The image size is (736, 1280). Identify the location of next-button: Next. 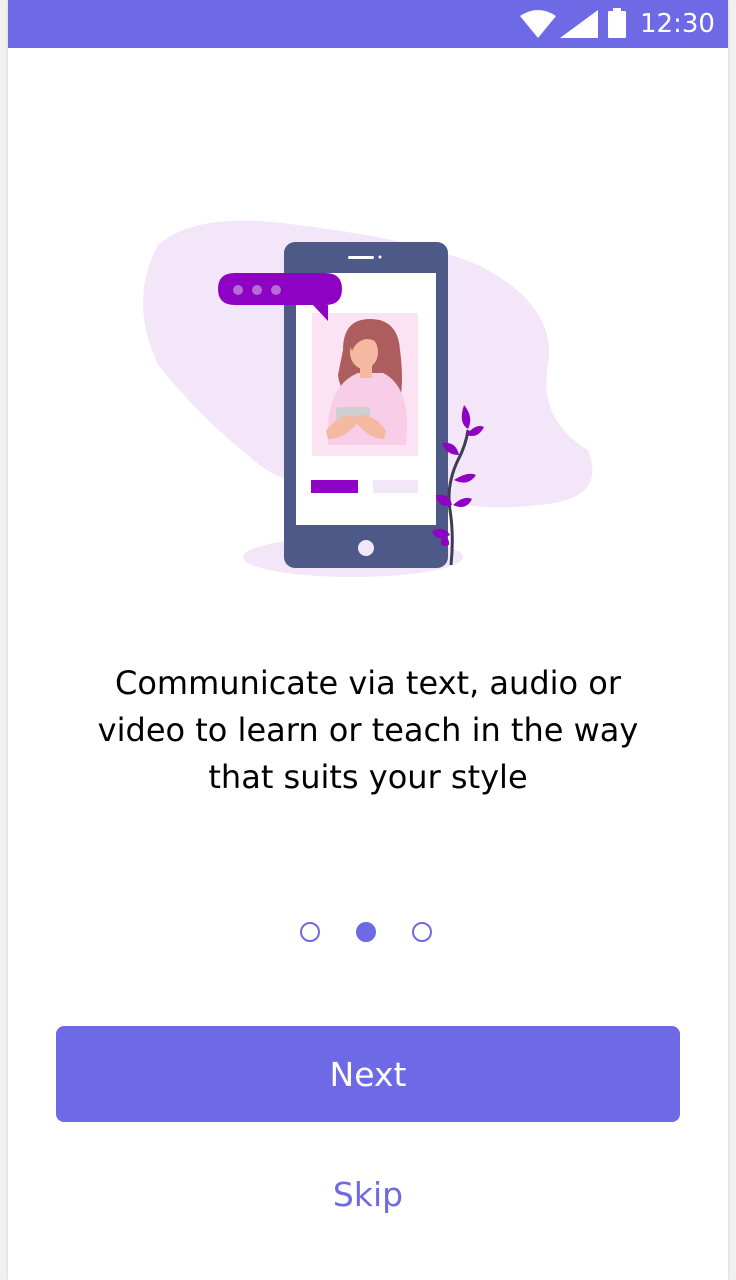
(368, 1074).